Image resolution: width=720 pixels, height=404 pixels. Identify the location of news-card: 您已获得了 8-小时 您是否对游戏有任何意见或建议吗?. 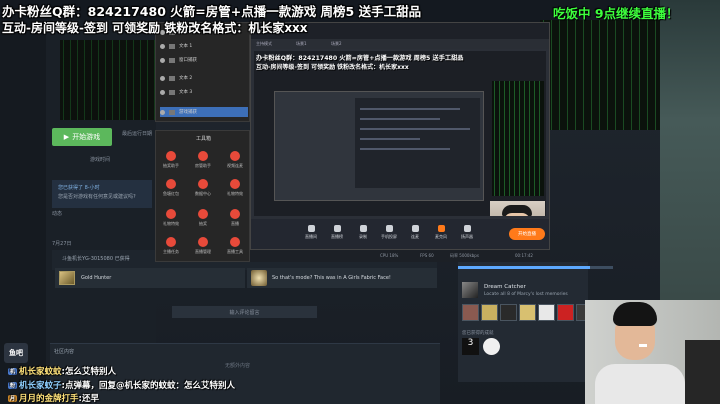
(102, 194).